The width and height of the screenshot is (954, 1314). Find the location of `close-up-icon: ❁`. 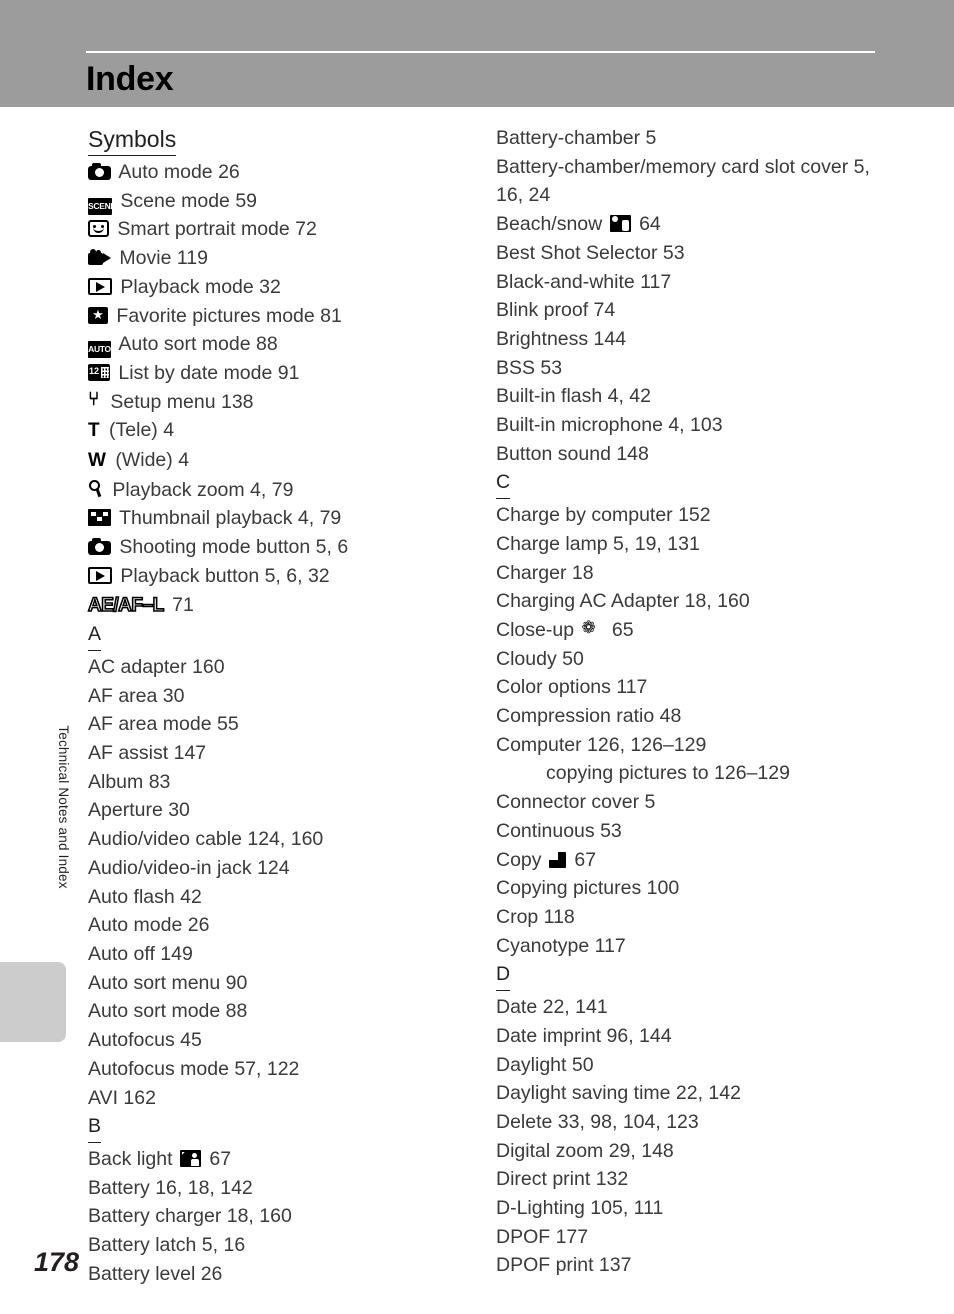

close-up-icon: ❁ is located at coordinates (588, 627).